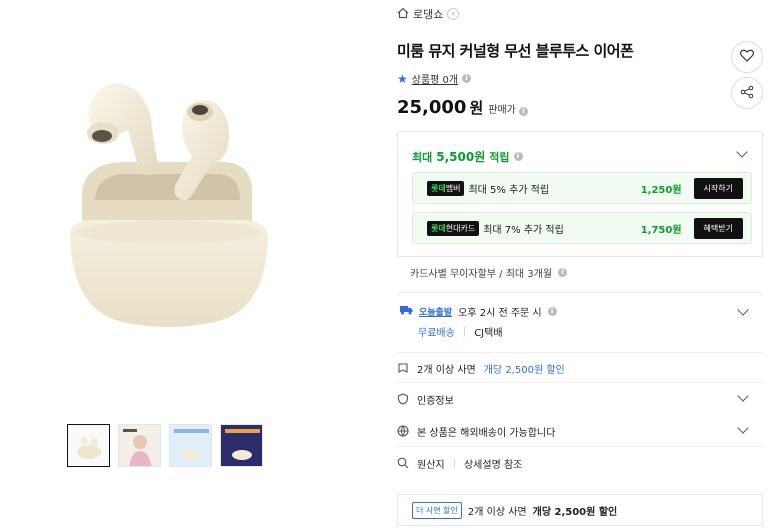  I want to click on thumbnail-strip, so click(165, 445).